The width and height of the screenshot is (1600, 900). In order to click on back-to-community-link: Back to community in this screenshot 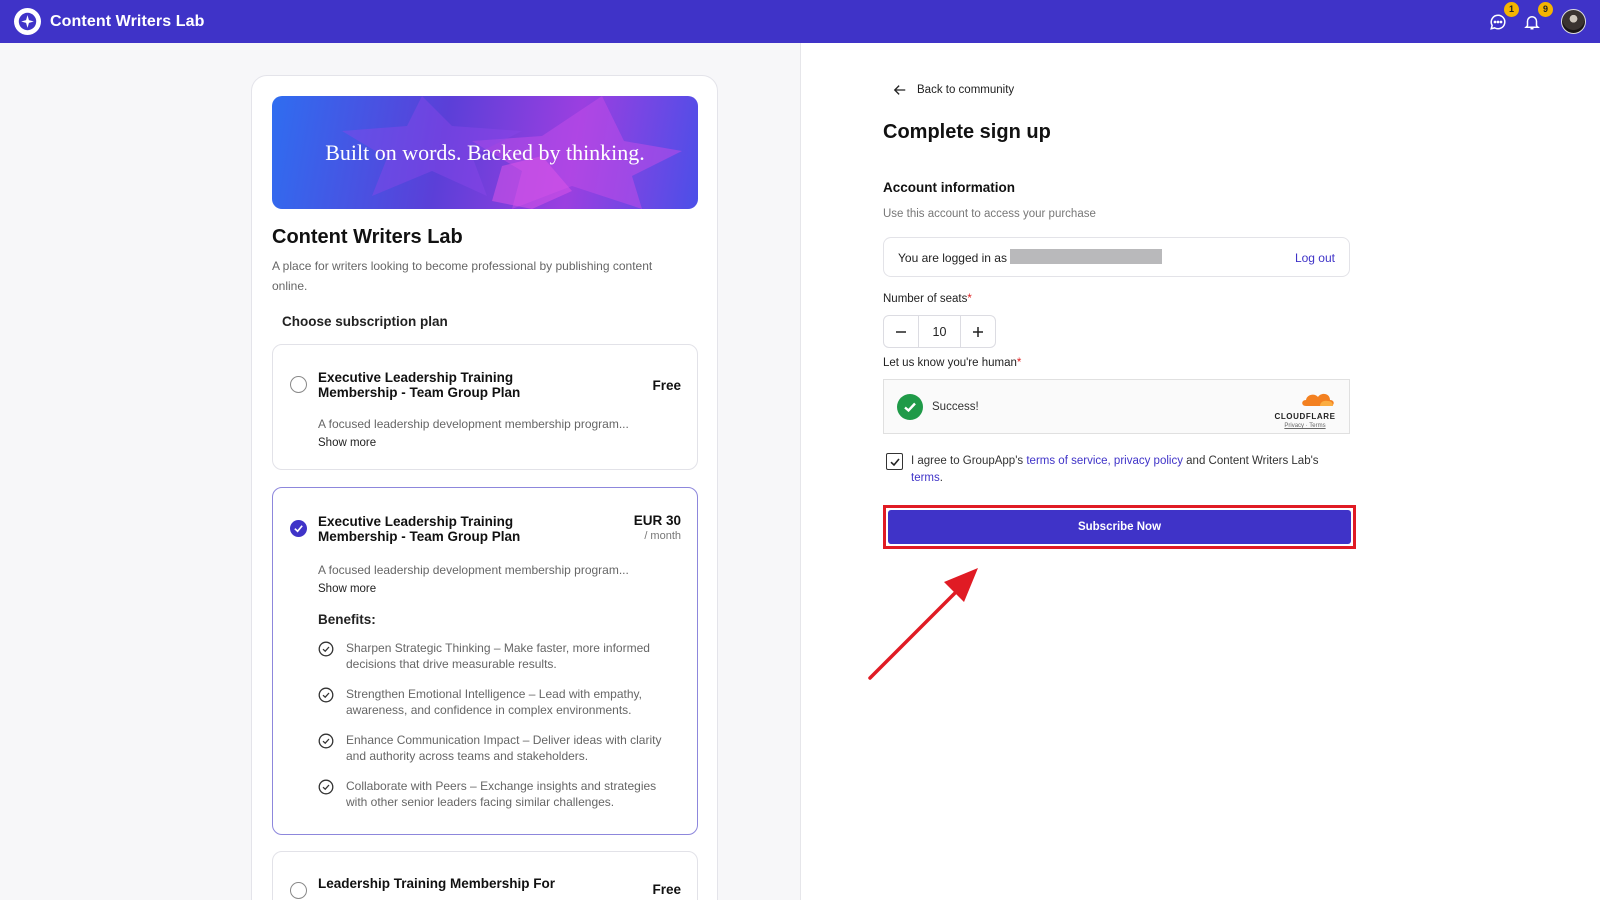, I will do `click(953, 90)`.